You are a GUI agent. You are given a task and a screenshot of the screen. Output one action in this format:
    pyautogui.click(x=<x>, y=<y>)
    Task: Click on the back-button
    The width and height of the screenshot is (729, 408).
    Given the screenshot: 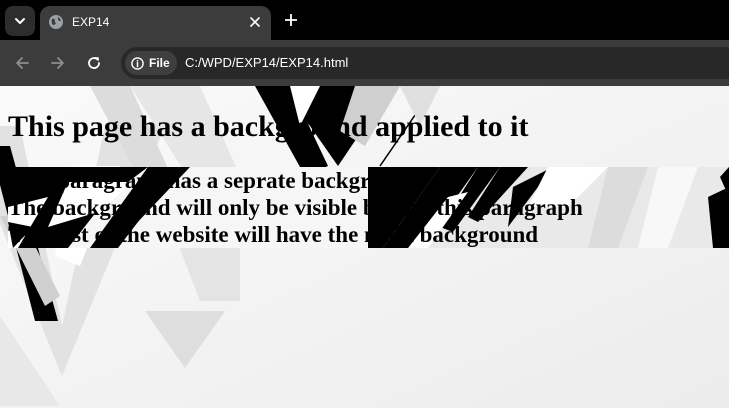 What is the action you would take?
    pyautogui.click(x=22, y=63)
    